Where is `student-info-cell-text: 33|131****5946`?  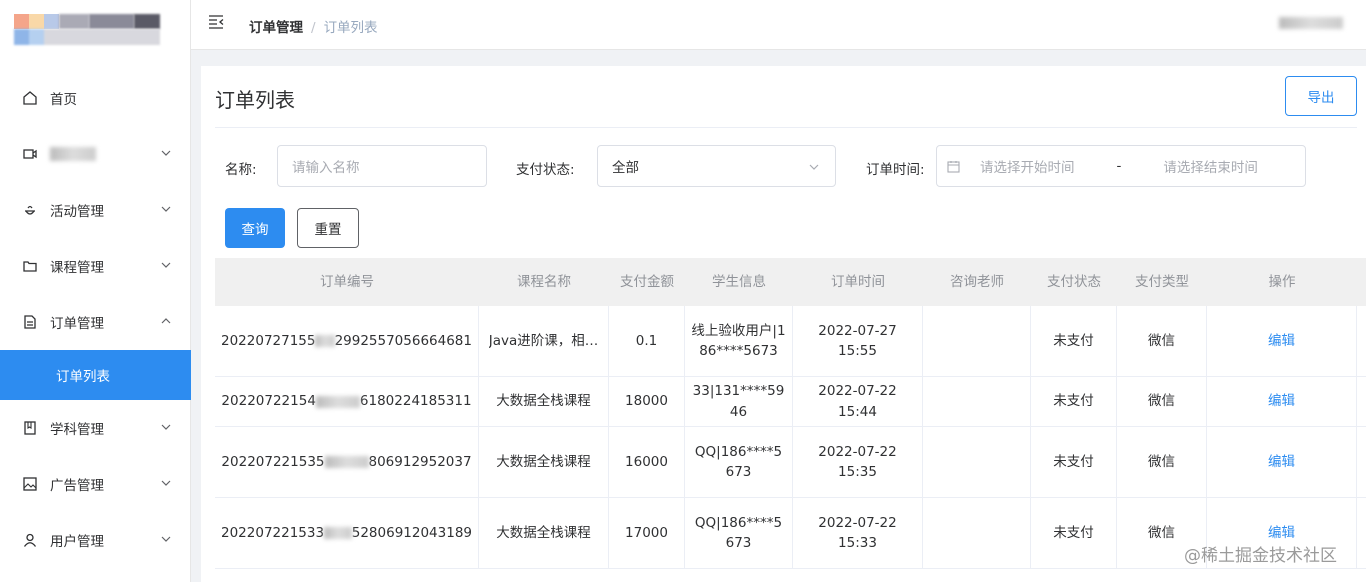 student-info-cell-text: 33|131****5946 is located at coordinates (738, 401).